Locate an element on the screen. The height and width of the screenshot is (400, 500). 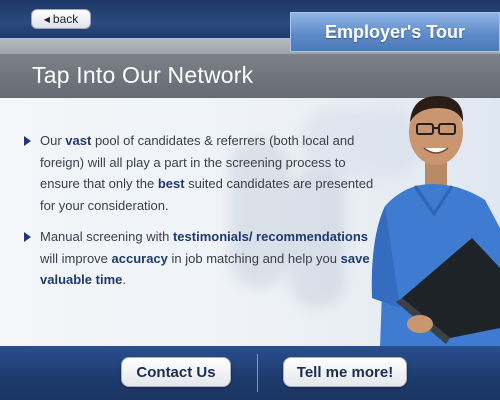
employers-tour-tab: Employer's Tour is located at coordinates (395, 32).